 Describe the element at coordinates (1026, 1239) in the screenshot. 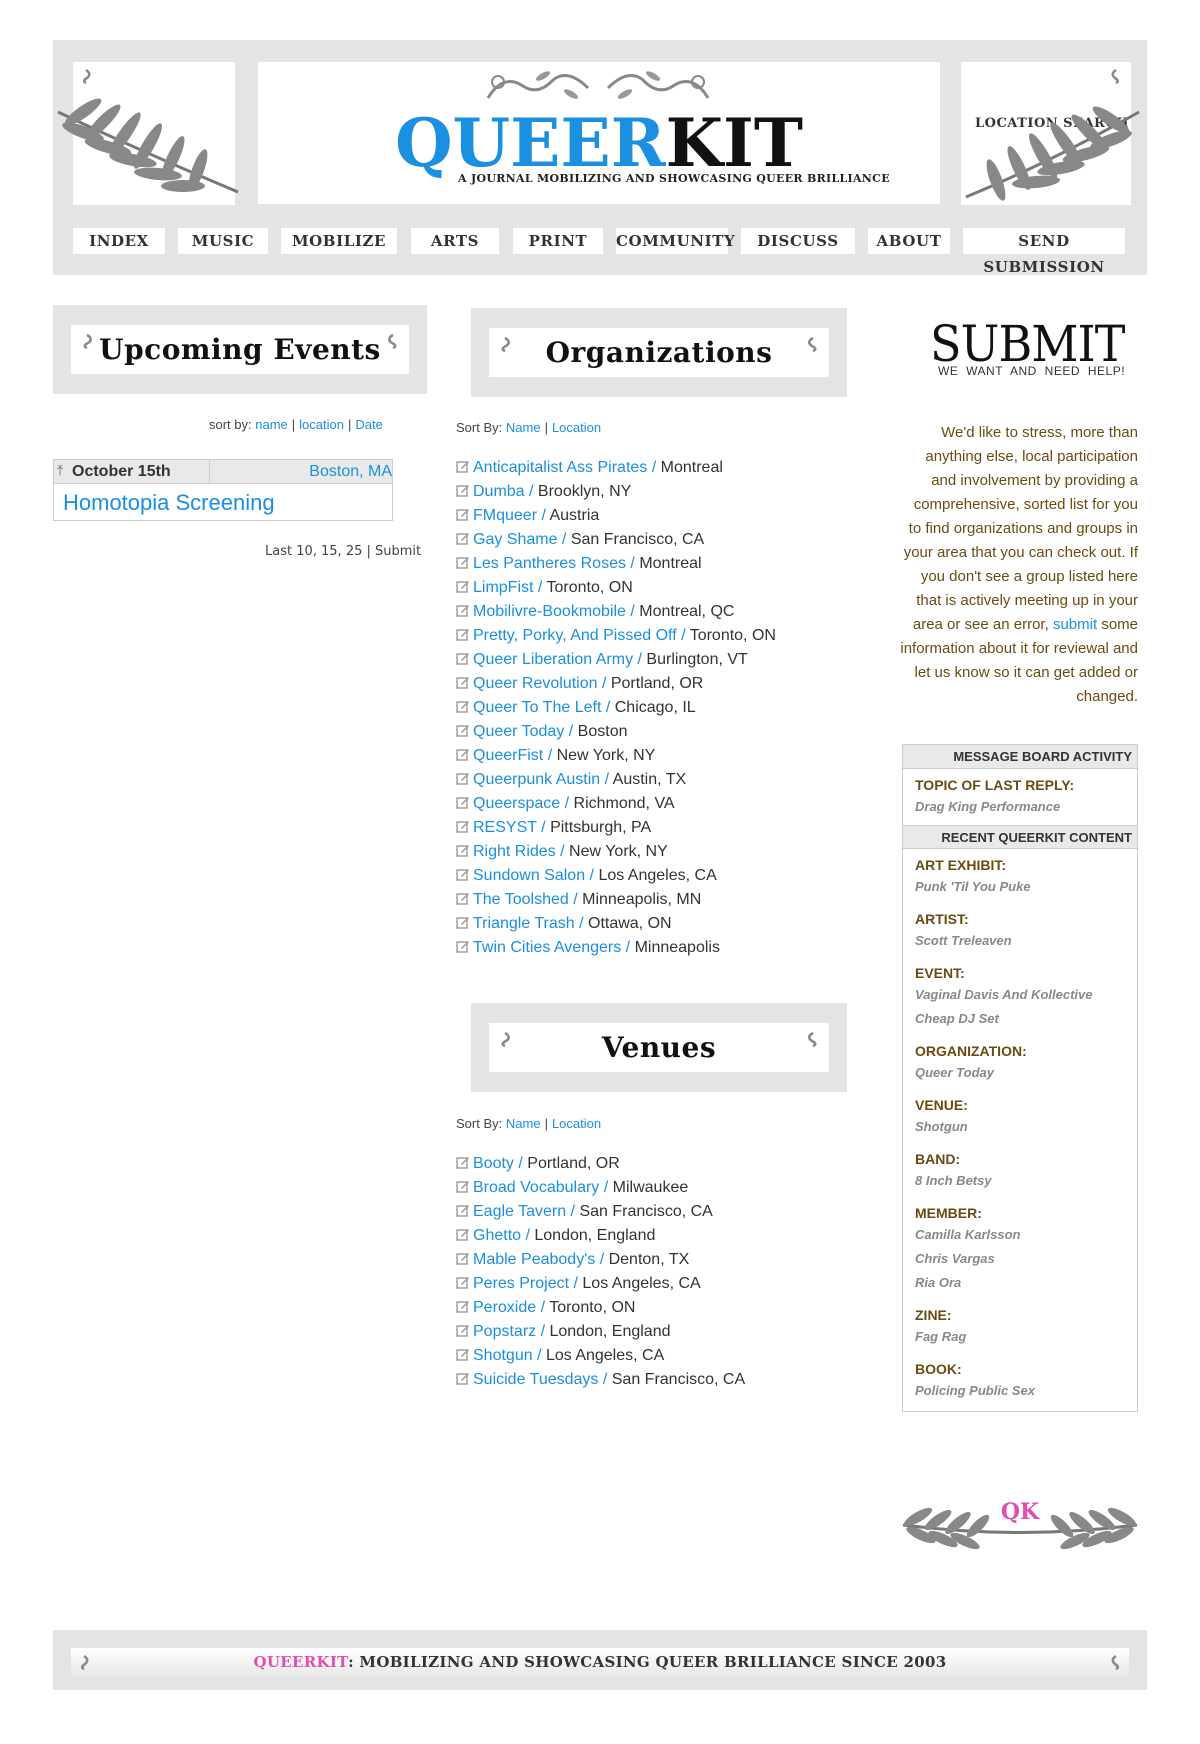

I see `recent-content-link: Camilla Karlsson` at that location.